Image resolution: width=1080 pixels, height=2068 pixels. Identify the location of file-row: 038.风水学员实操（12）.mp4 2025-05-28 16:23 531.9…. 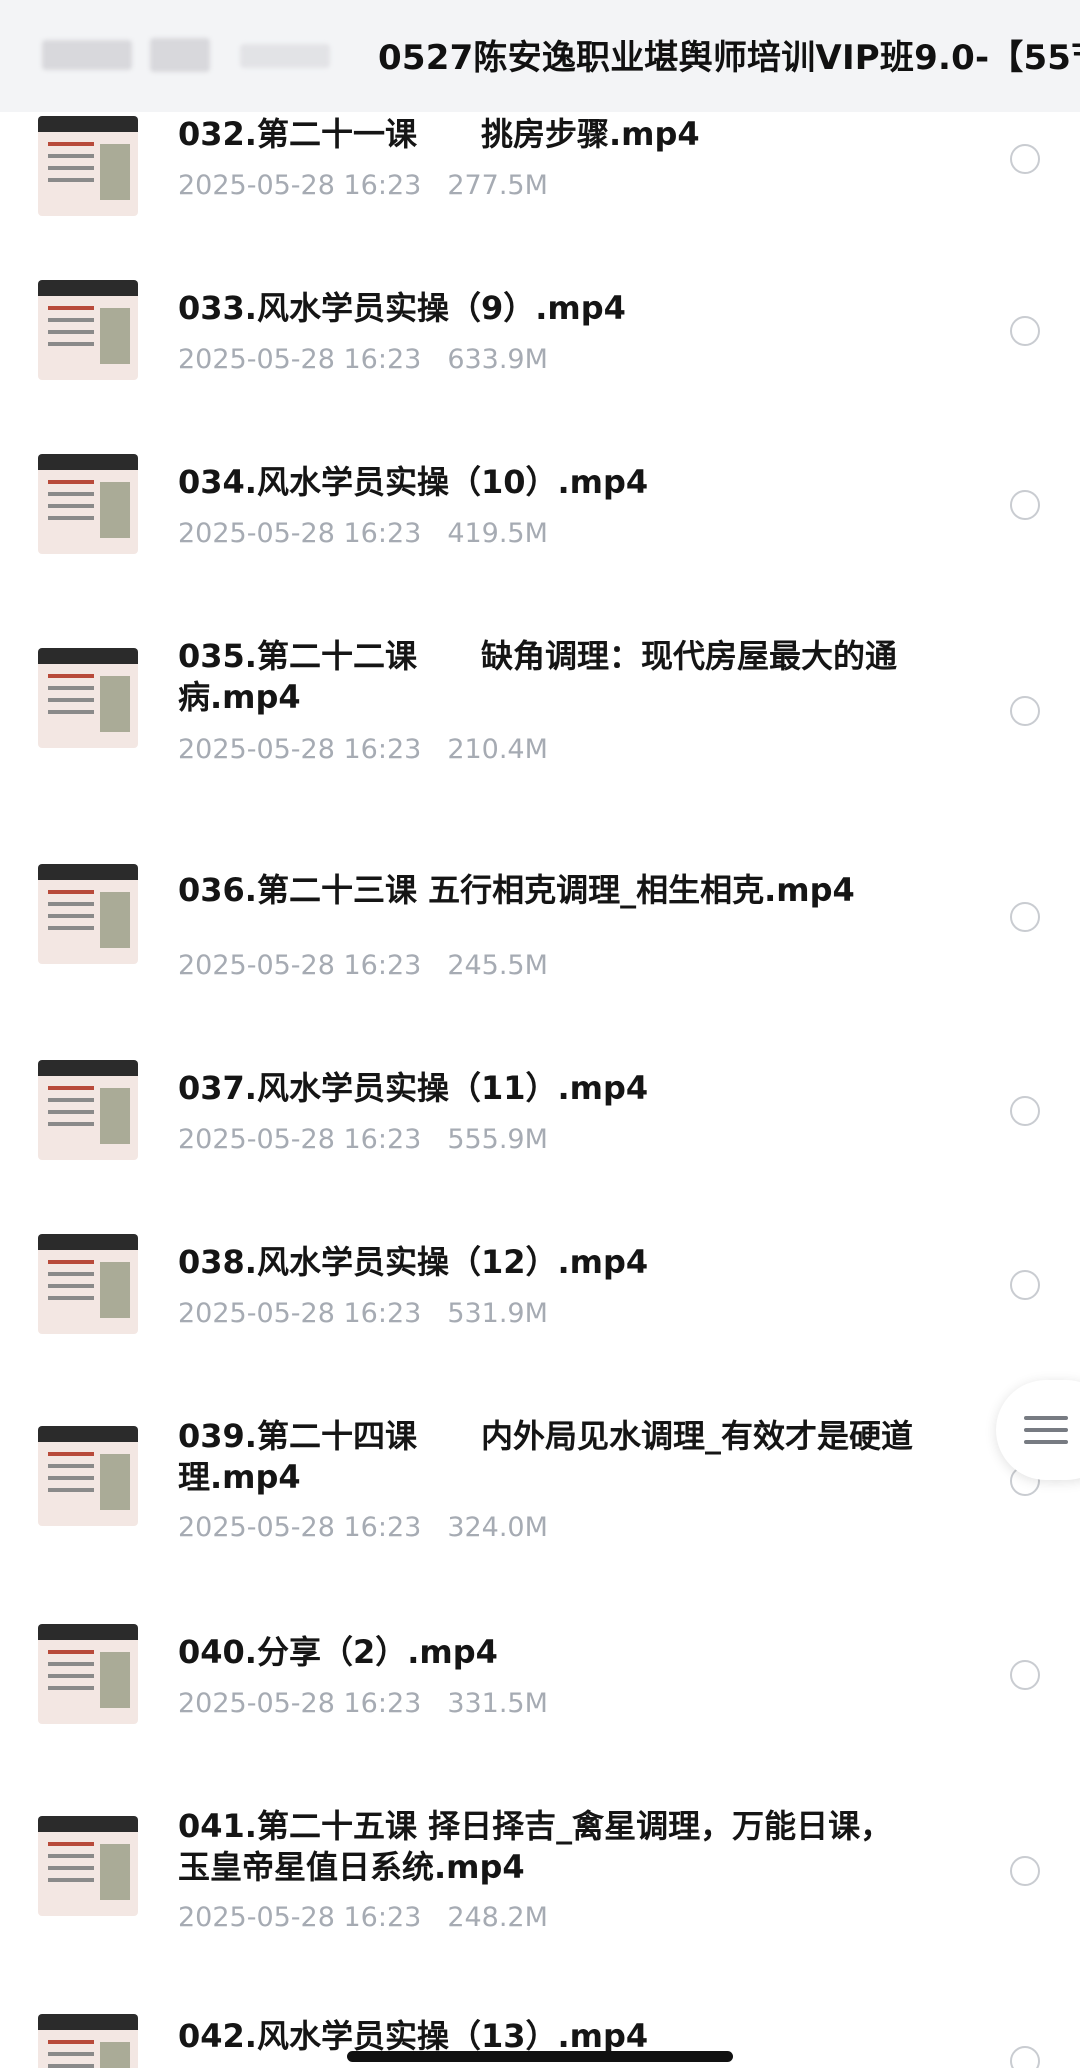
(540, 1290).